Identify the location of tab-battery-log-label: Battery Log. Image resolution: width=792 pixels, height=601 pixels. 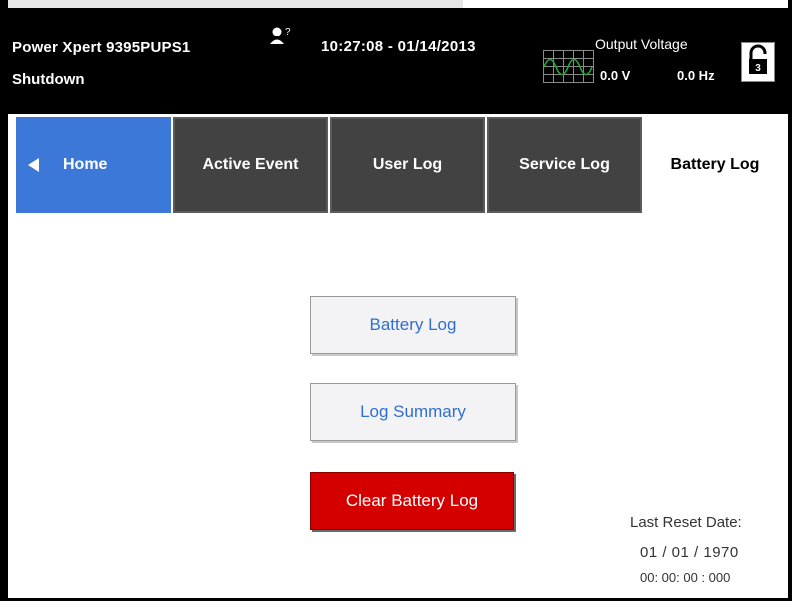
(715, 164).